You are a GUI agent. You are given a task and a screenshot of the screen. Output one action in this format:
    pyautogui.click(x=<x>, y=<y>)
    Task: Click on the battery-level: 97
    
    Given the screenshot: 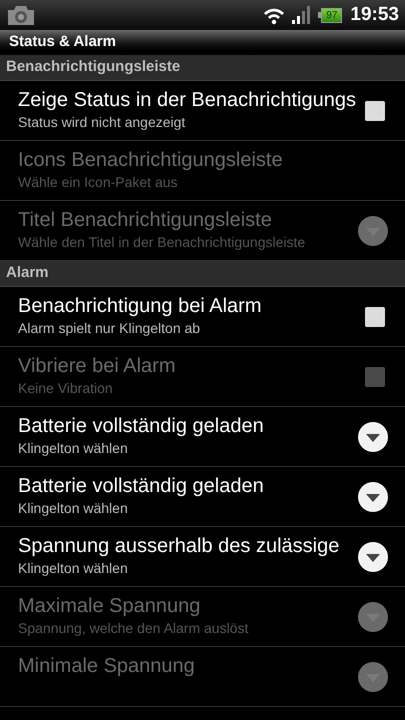 What is the action you would take?
    pyautogui.click(x=331, y=15)
    